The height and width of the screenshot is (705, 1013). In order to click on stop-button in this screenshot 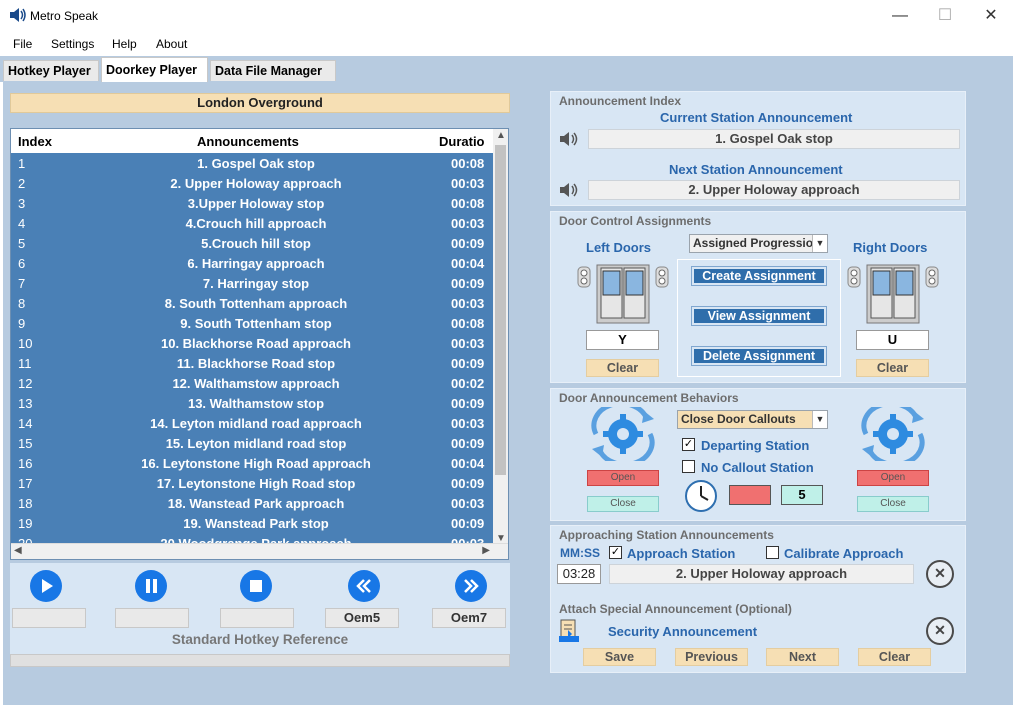, I will do `click(256, 586)`.